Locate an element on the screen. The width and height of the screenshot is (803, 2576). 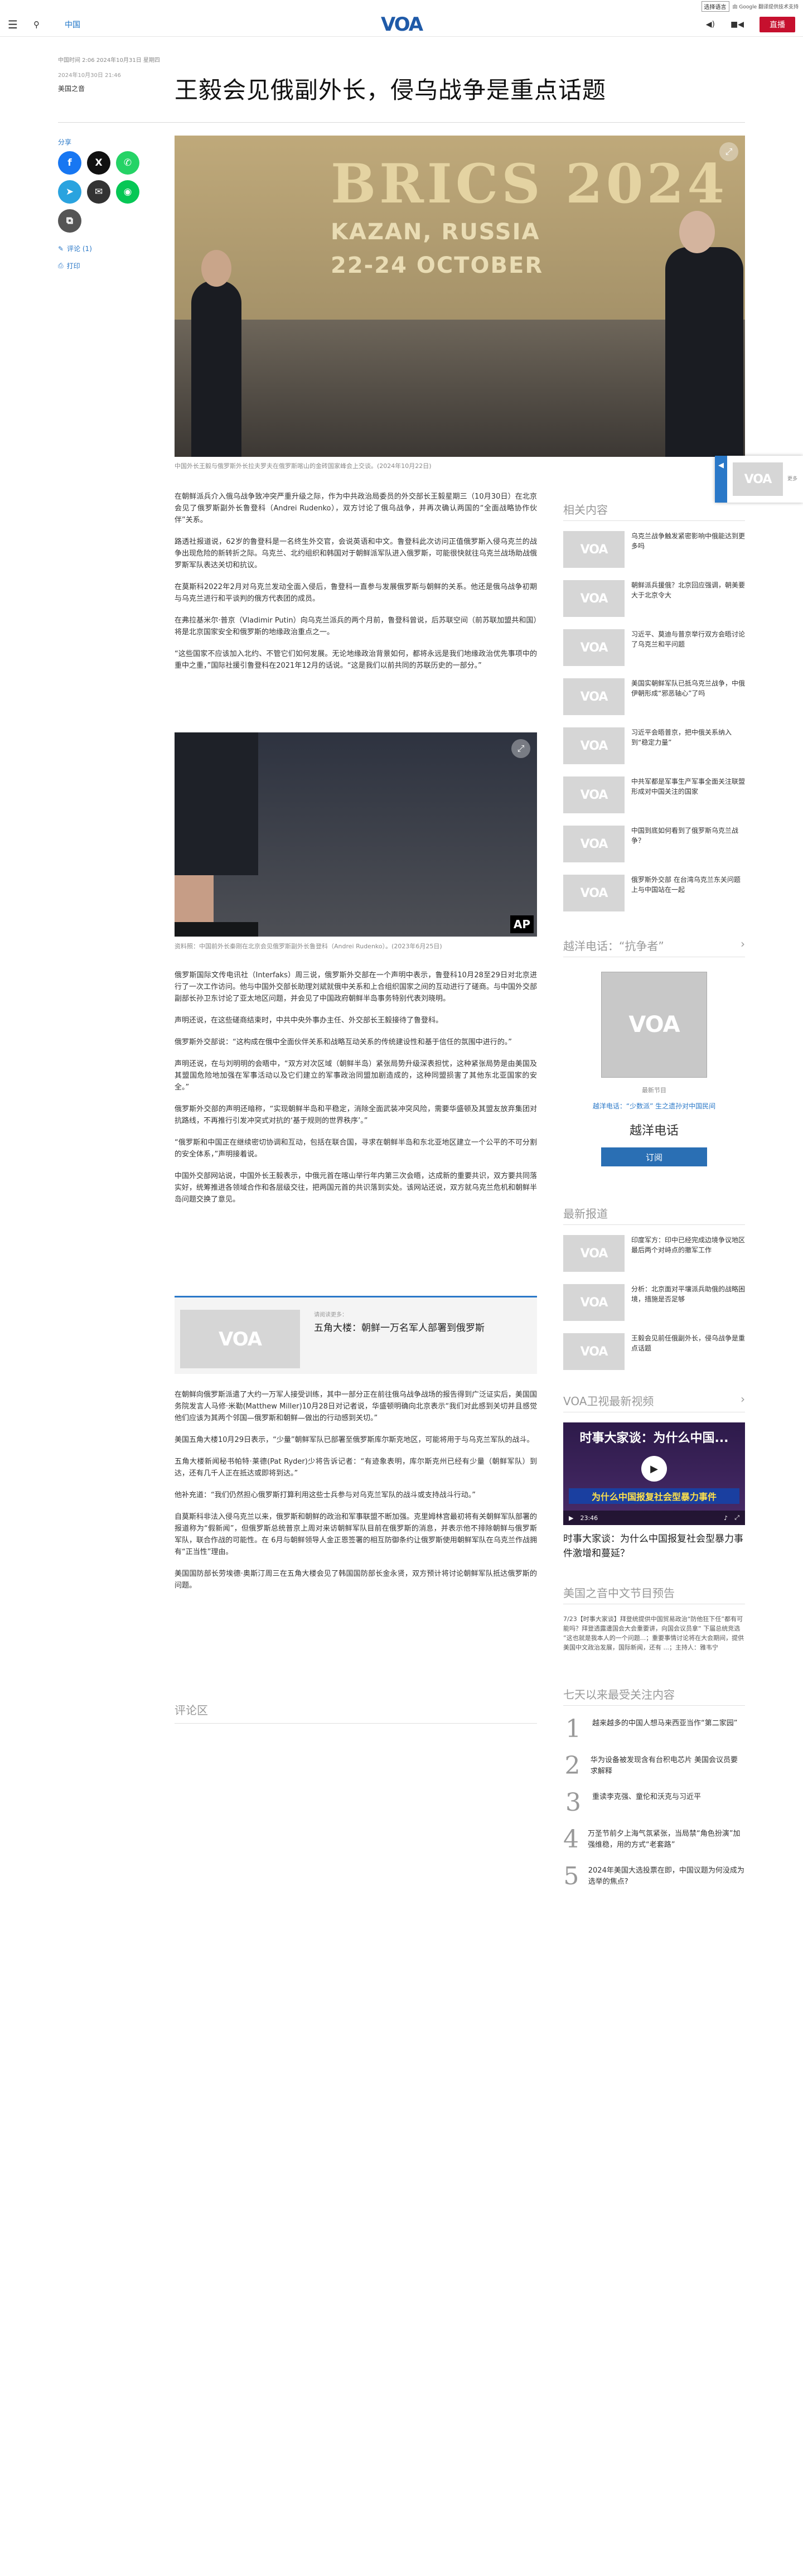
hero-banner-dates: 22-24 OCTOBER is located at coordinates (437, 265).